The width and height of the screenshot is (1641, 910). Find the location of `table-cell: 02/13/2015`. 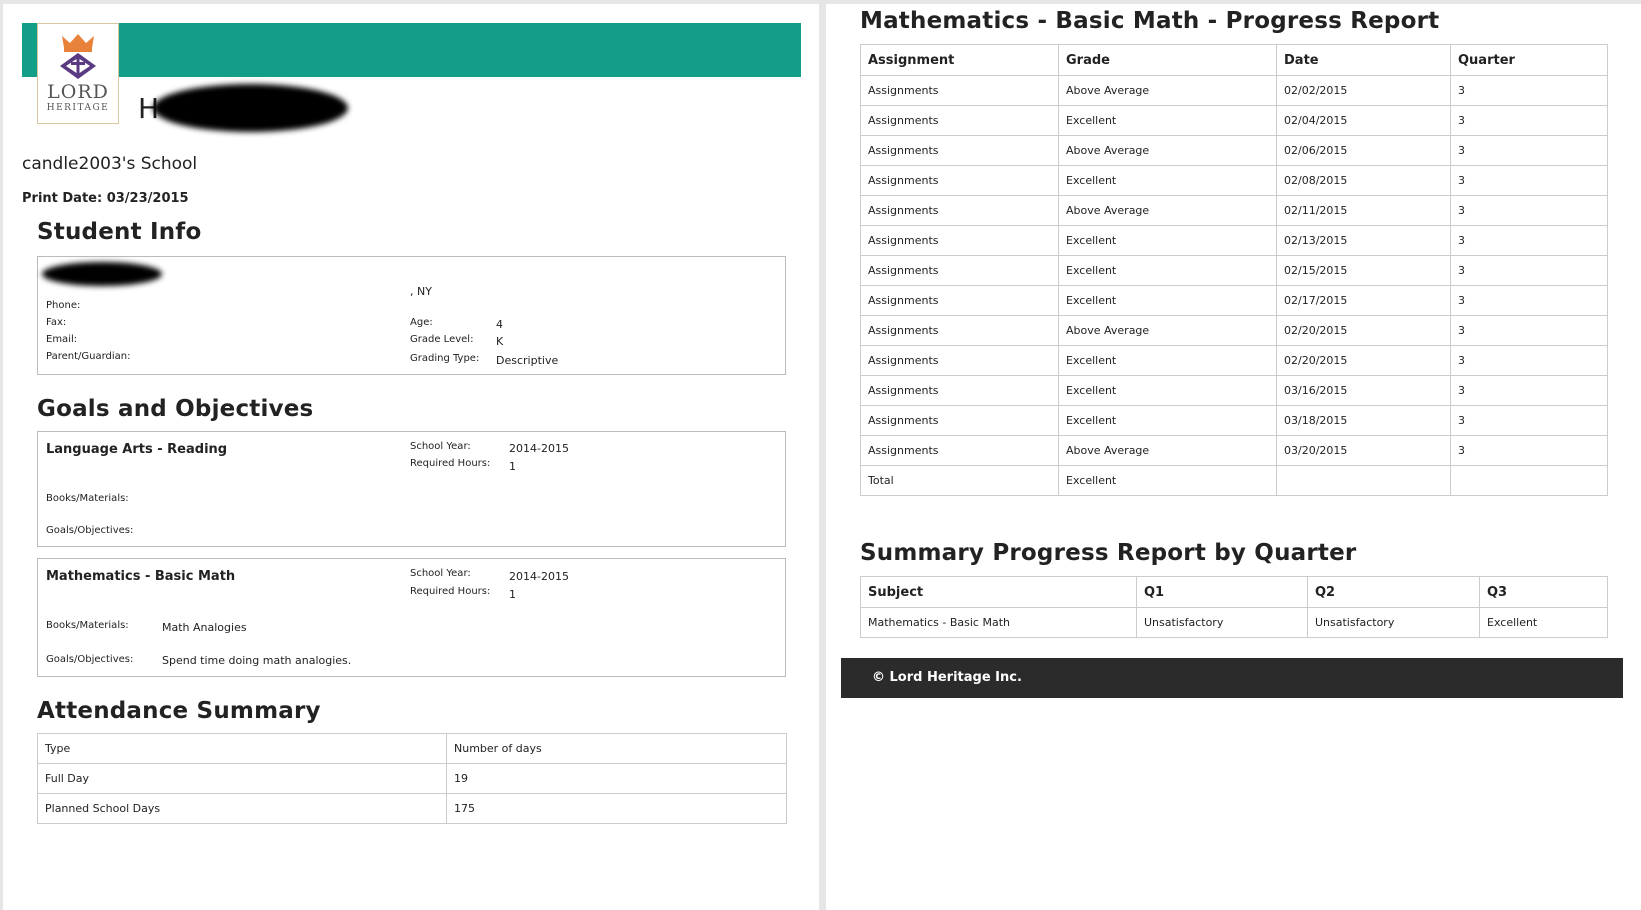

table-cell: 02/13/2015 is located at coordinates (1363, 240).